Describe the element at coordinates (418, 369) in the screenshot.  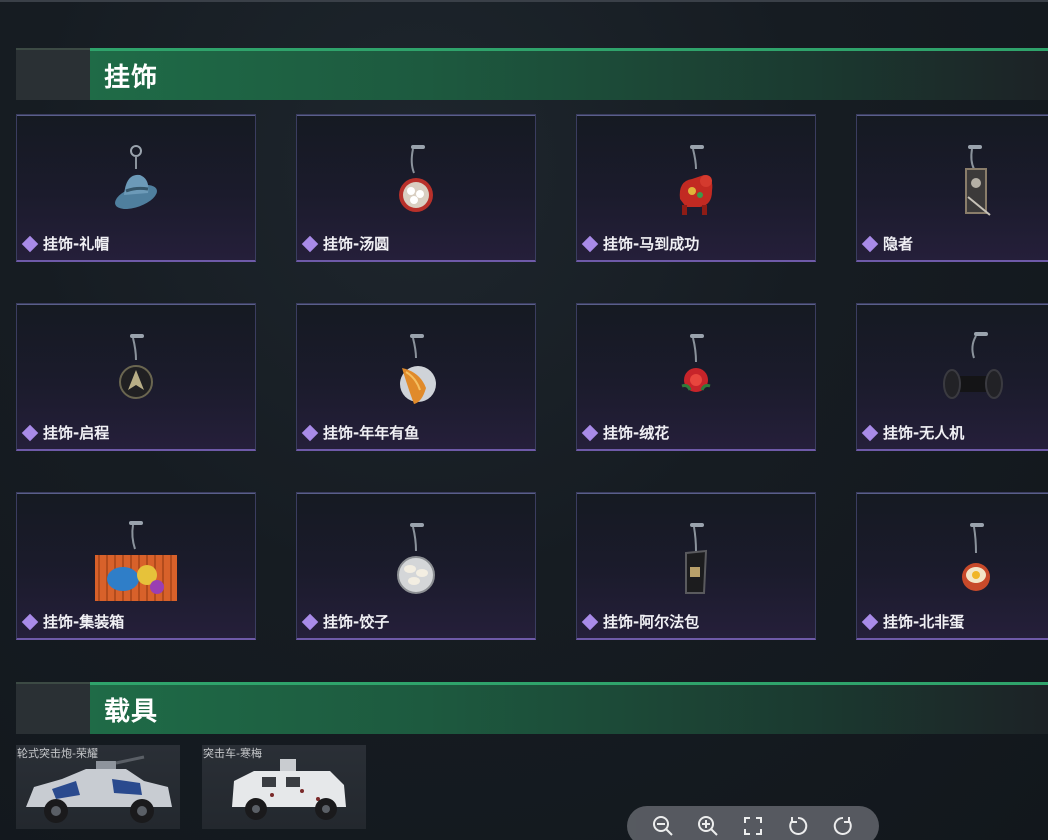
I see `fish-charm-icon` at that location.